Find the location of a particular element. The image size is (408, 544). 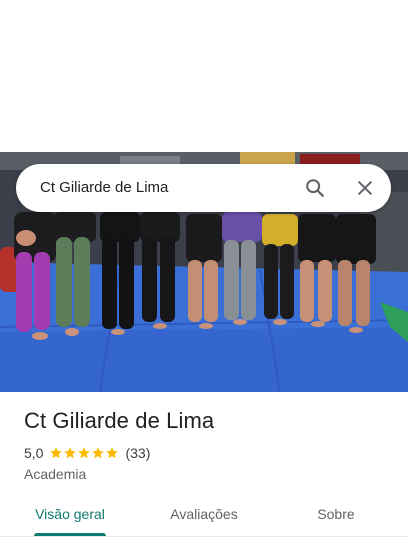

search-input: Ct Giliarde de Lima is located at coordinates (165, 188).